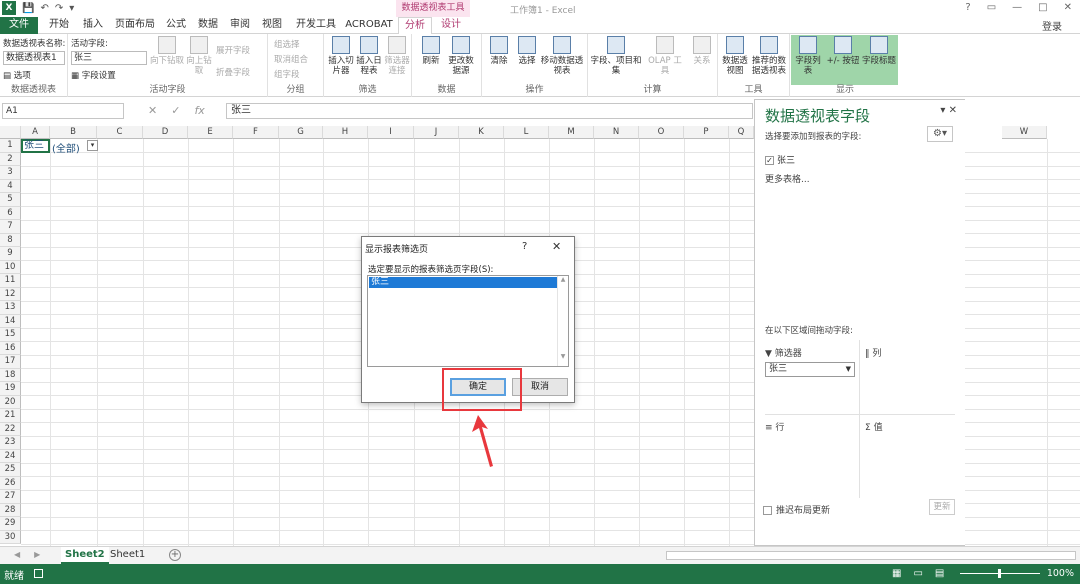 The width and height of the screenshot is (1080, 584). I want to click on row-header-4: 4, so click(10, 186).